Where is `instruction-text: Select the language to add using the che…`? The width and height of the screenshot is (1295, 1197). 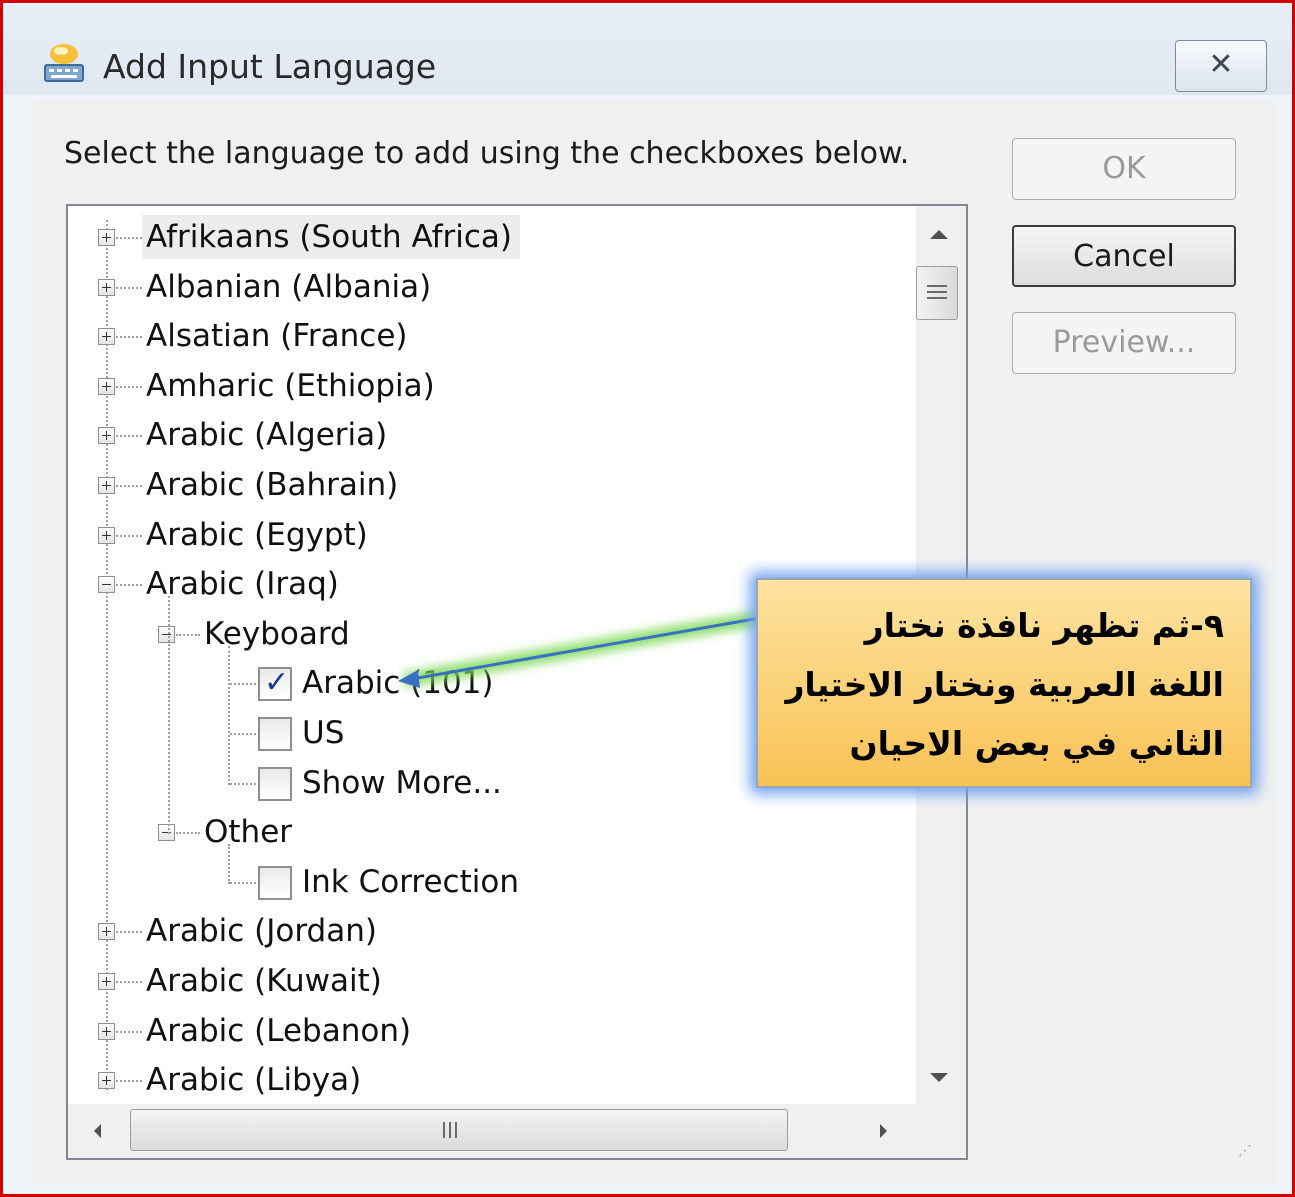
instruction-text: Select the language to add using the che… is located at coordinates (487, 153).